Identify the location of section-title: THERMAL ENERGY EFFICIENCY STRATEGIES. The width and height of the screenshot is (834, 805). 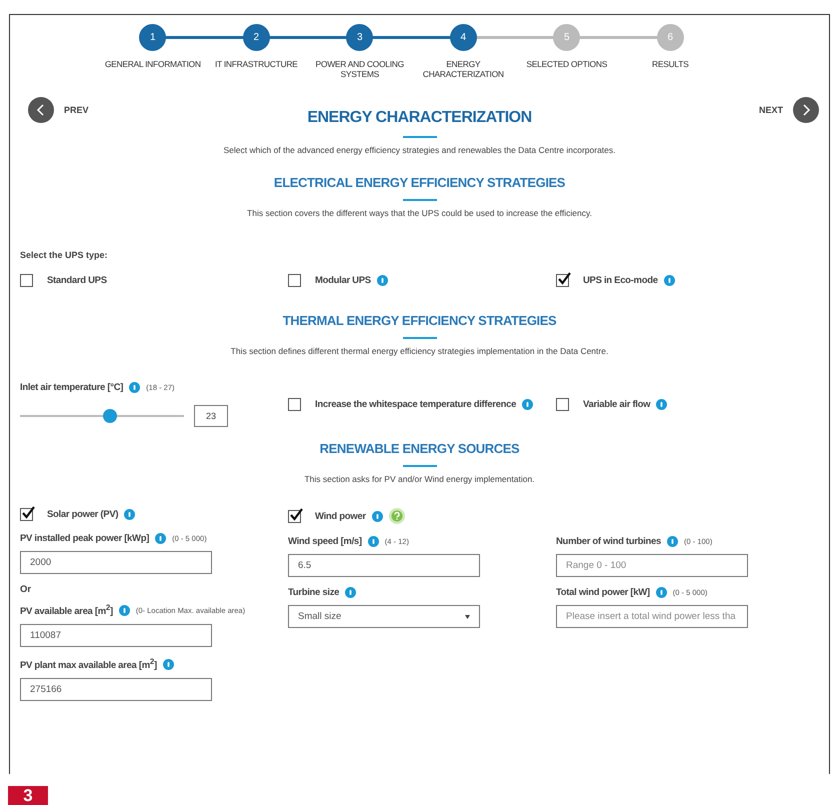
(419, 320).